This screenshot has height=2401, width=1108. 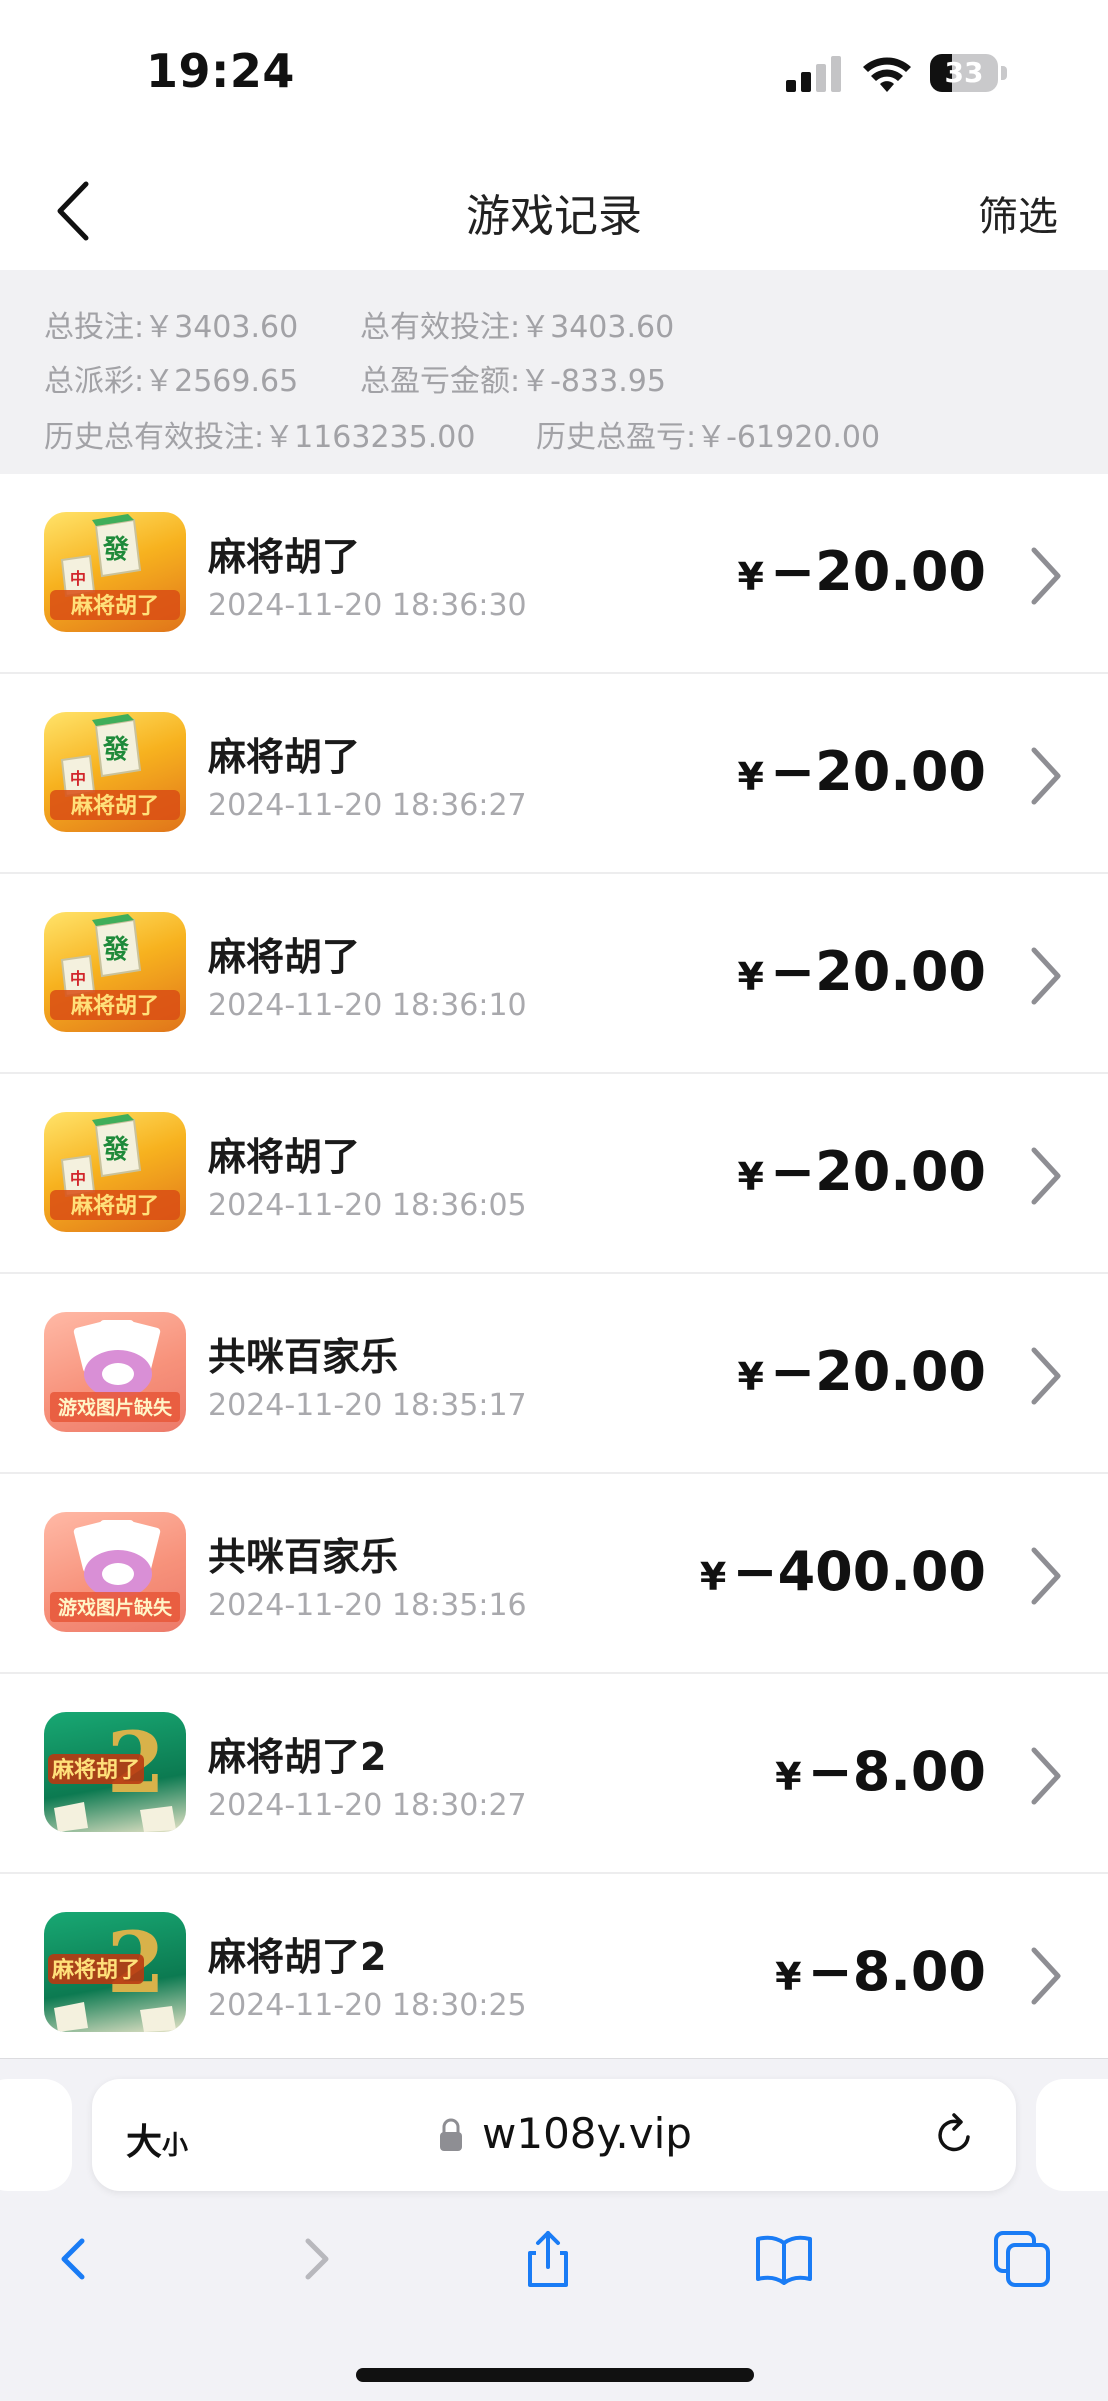 I want to click on filter-button: 筛选, so click(x=1018, y=213).